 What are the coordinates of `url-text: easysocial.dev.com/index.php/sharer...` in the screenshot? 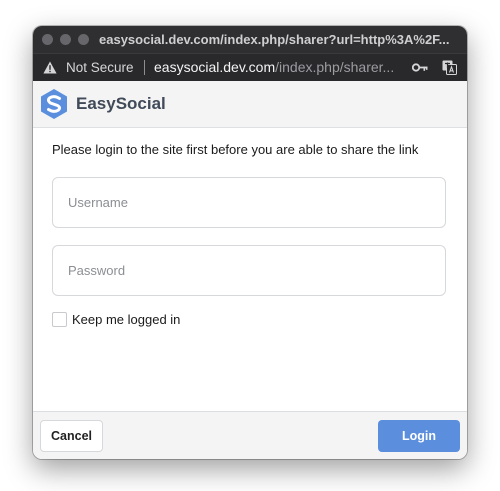 It's located at (279, 67).